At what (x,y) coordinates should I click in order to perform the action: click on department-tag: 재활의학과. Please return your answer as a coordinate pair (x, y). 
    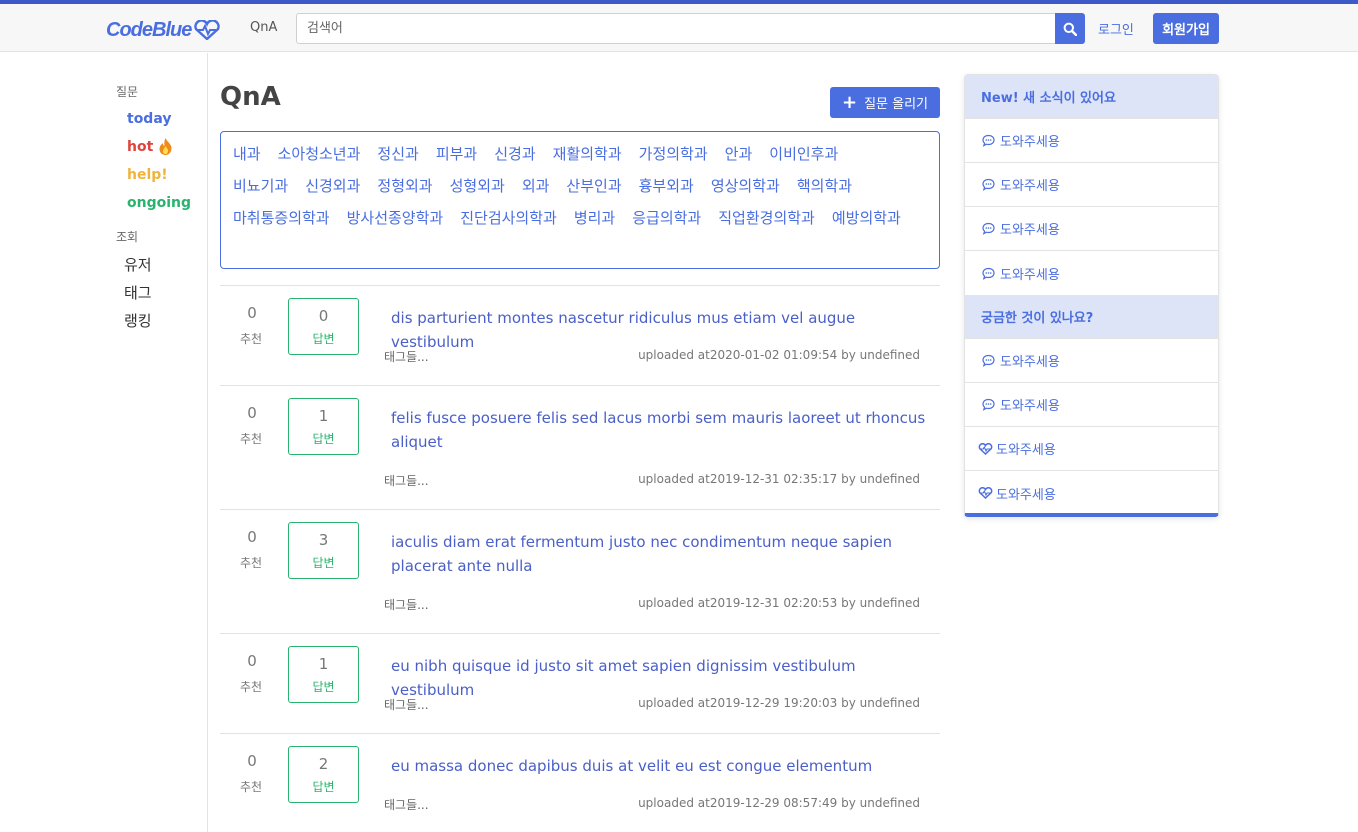
    Looking at the image, I should click on (587, 154).